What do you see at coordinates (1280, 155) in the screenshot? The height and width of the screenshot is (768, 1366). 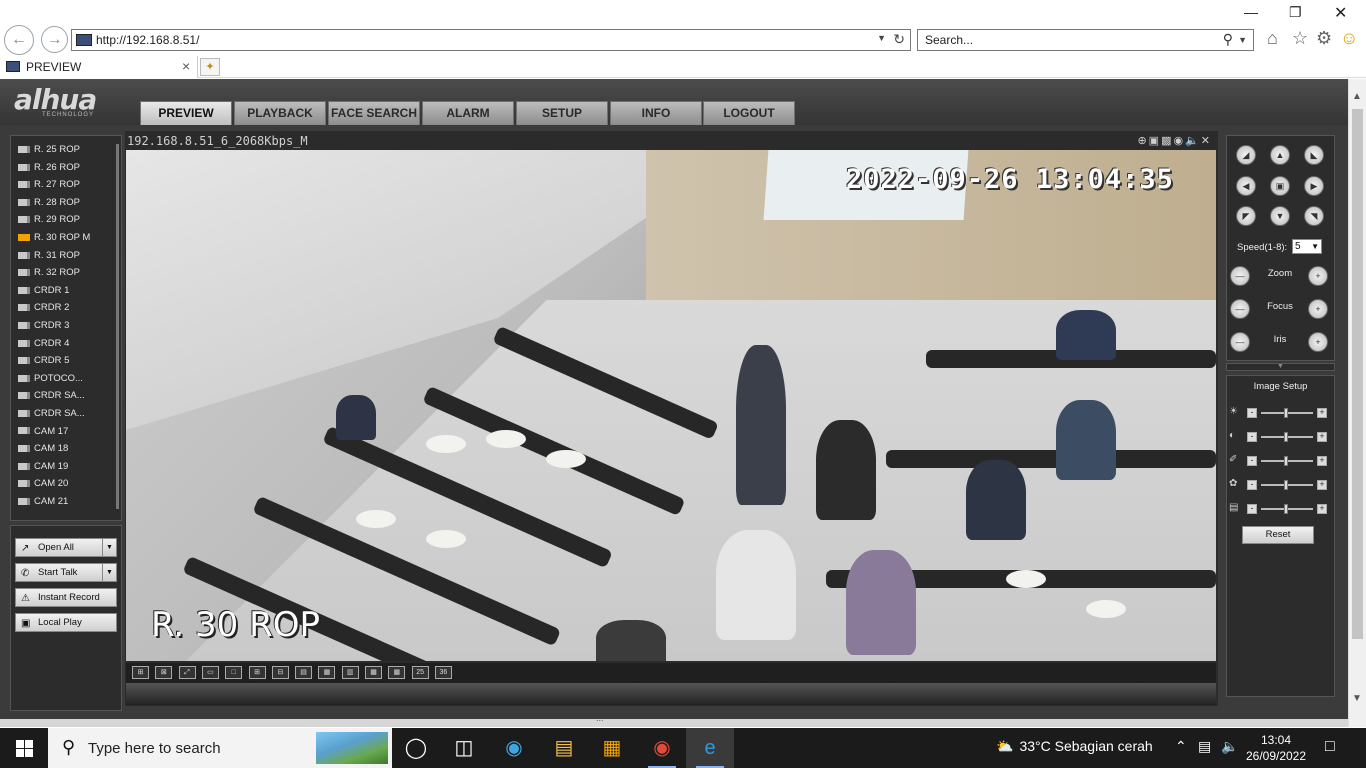 I see `ptz-up-button: ▲` at bounding box center [1280, 155].